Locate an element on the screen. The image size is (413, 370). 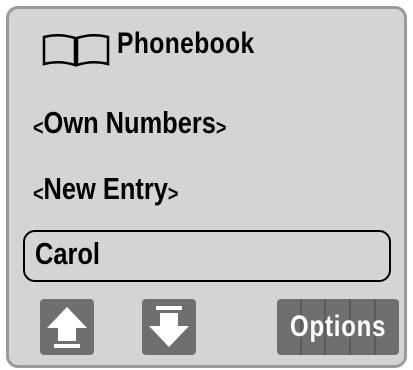
menu-item-new-entry: <New Entry> is located at coordinates (105, 189).